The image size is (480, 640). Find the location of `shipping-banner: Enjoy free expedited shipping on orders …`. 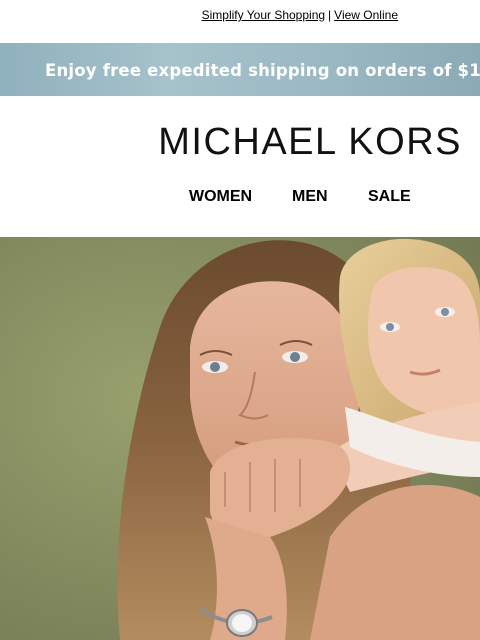

shipping-banner: Enjoy free expedited shipping on orders … is located at coordinates (240, 69).